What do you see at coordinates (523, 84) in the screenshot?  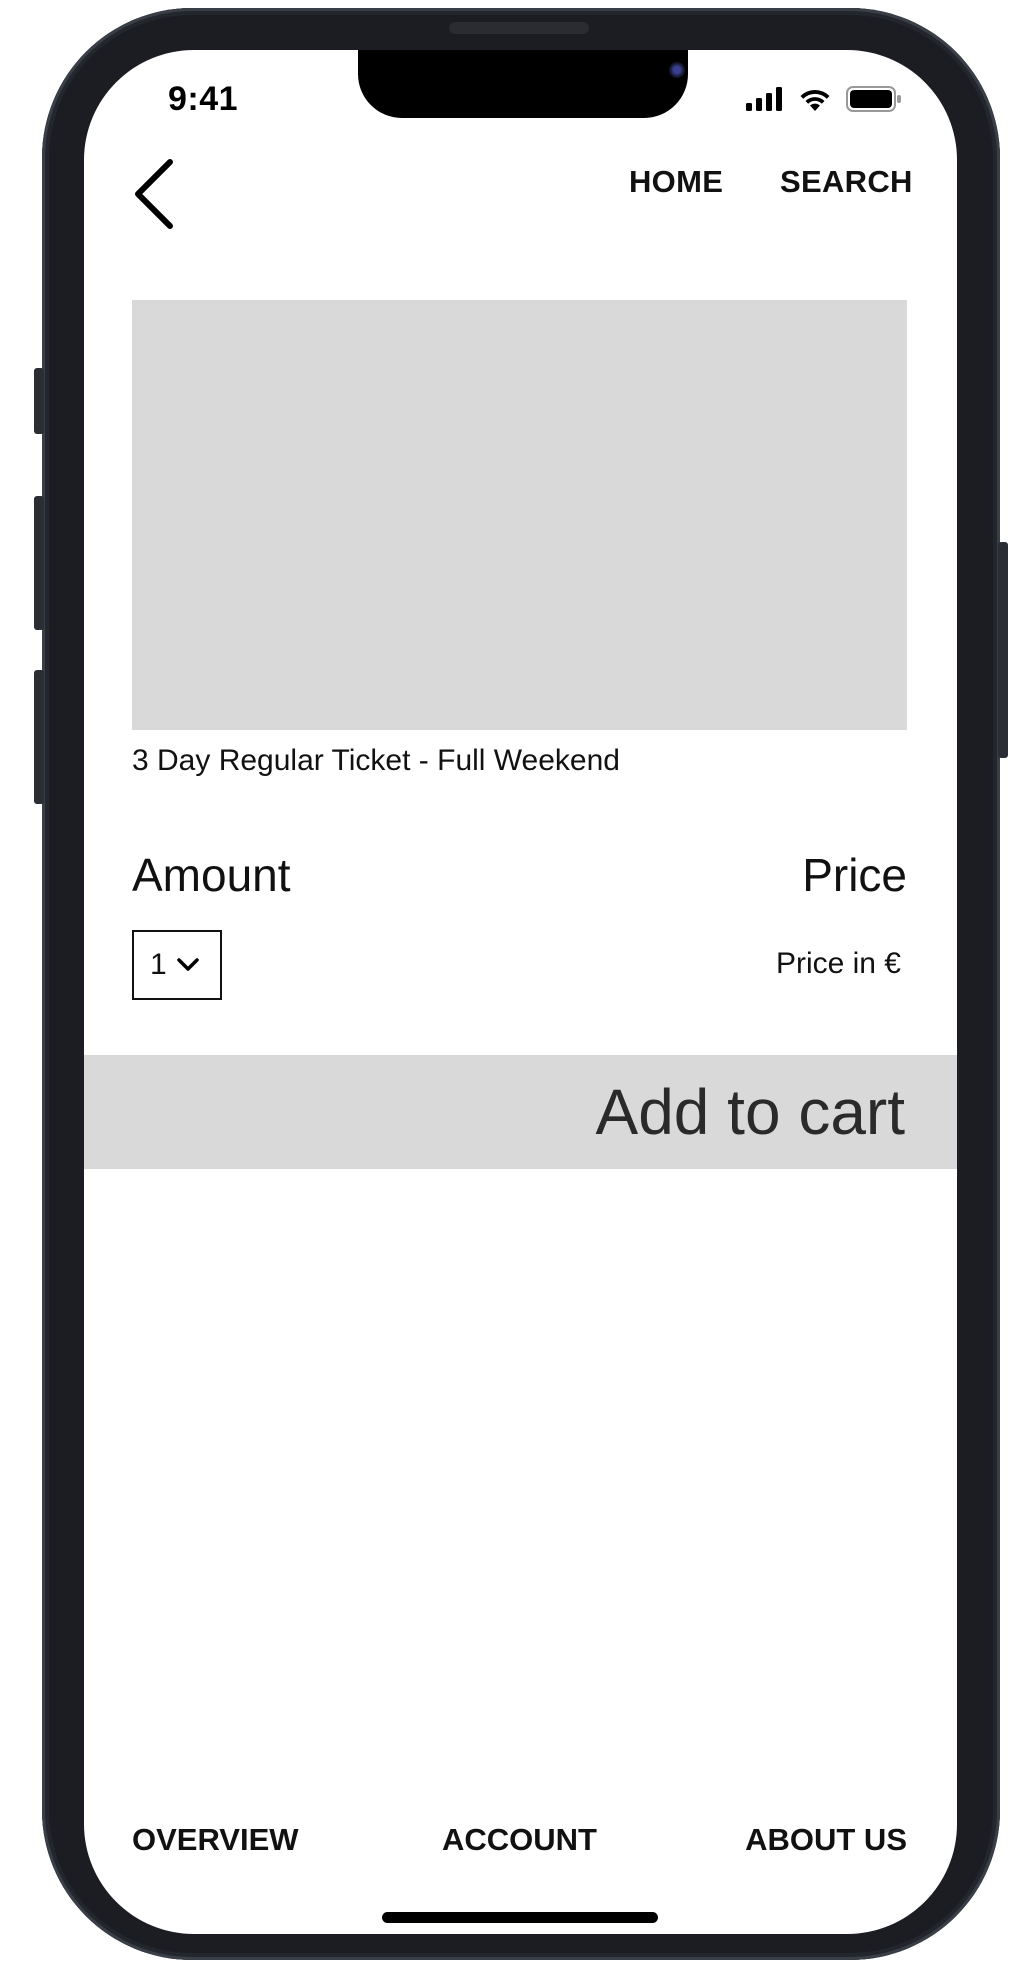 I see `notch` at bounding box center [523, 84].